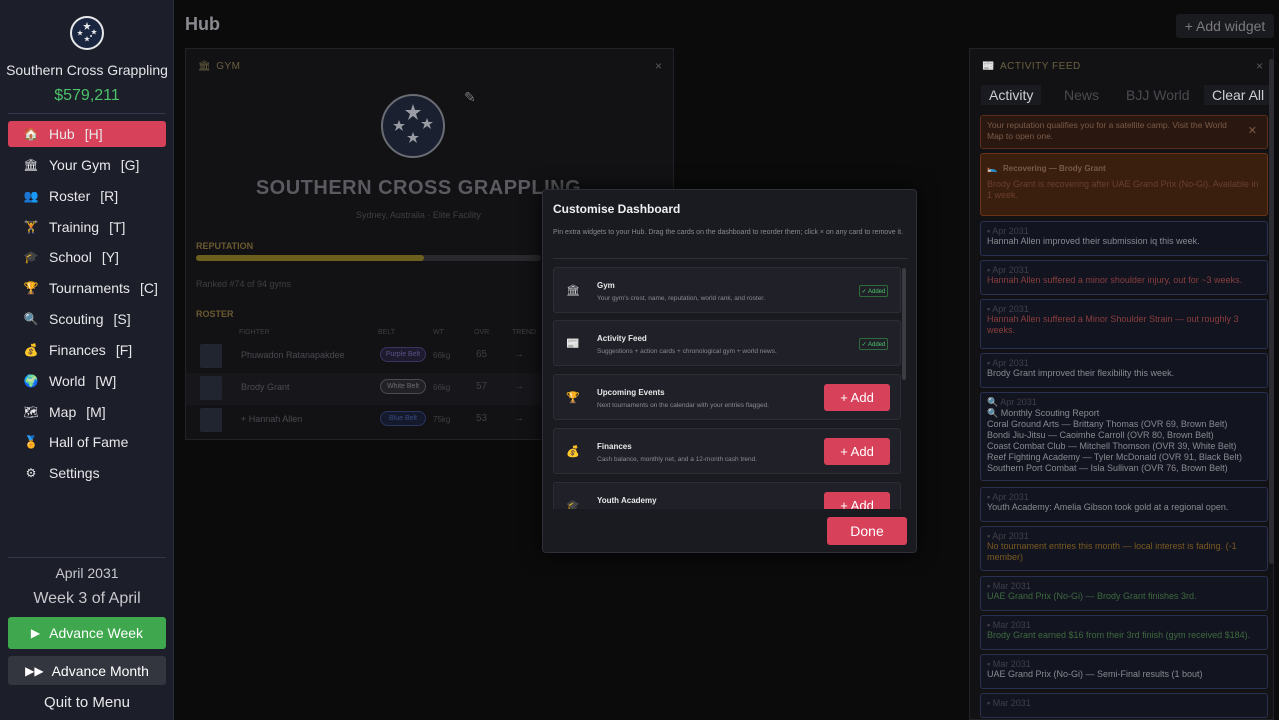  What do you see at coordinates (77, 349) in the screenshot?
I see `sidebar-item-label: Finances` at bounding box center [77, 349].